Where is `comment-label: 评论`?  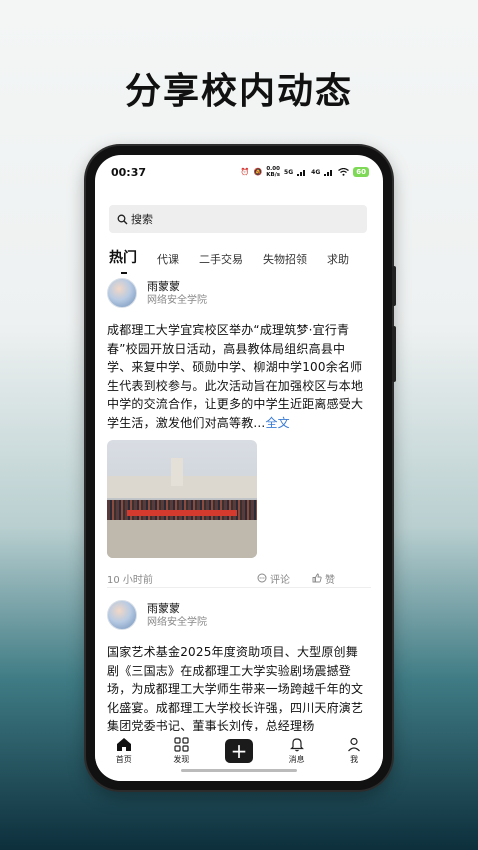 comment-label: 评论 is located at coordinates (280, 580).